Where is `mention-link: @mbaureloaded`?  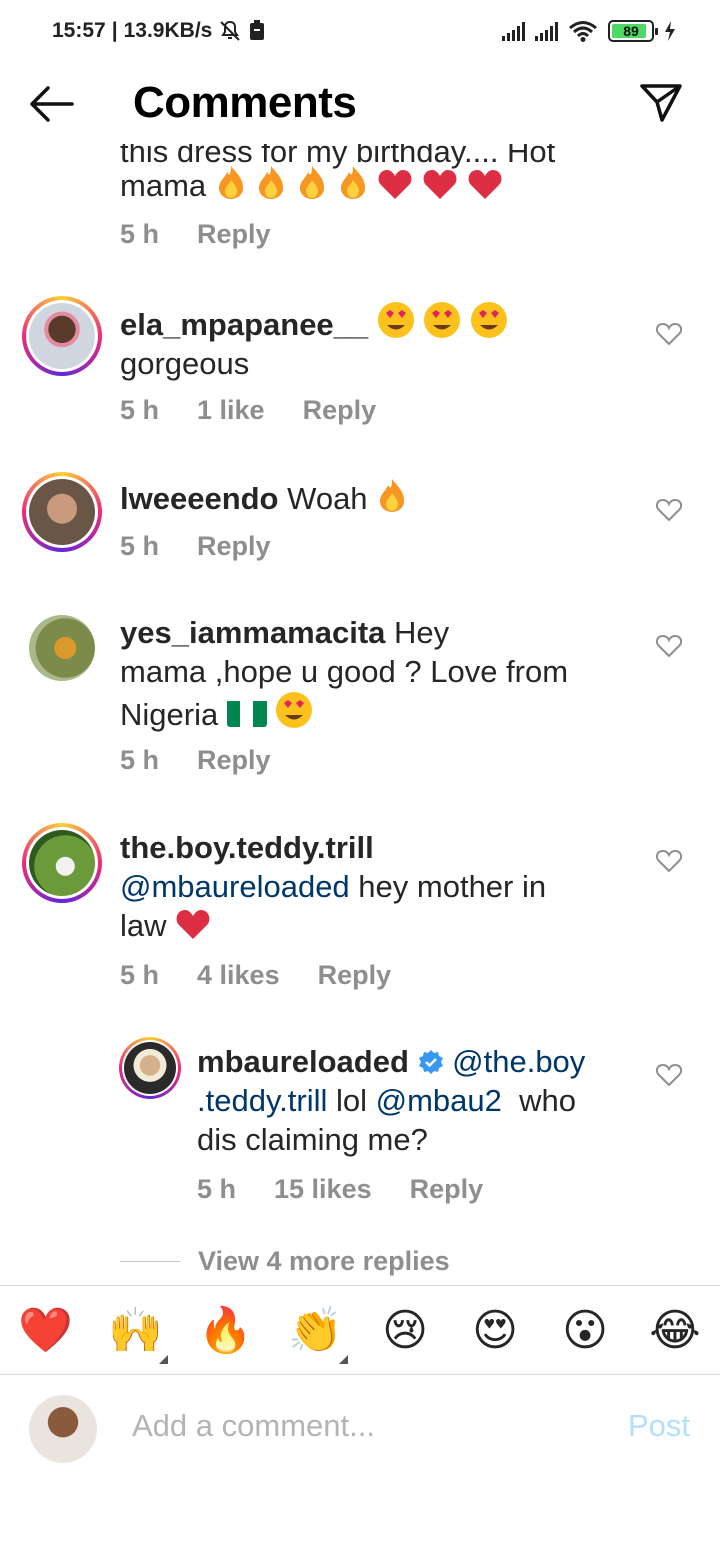
mention-link: @mbaureloaded is located at coordinates (235, 886).